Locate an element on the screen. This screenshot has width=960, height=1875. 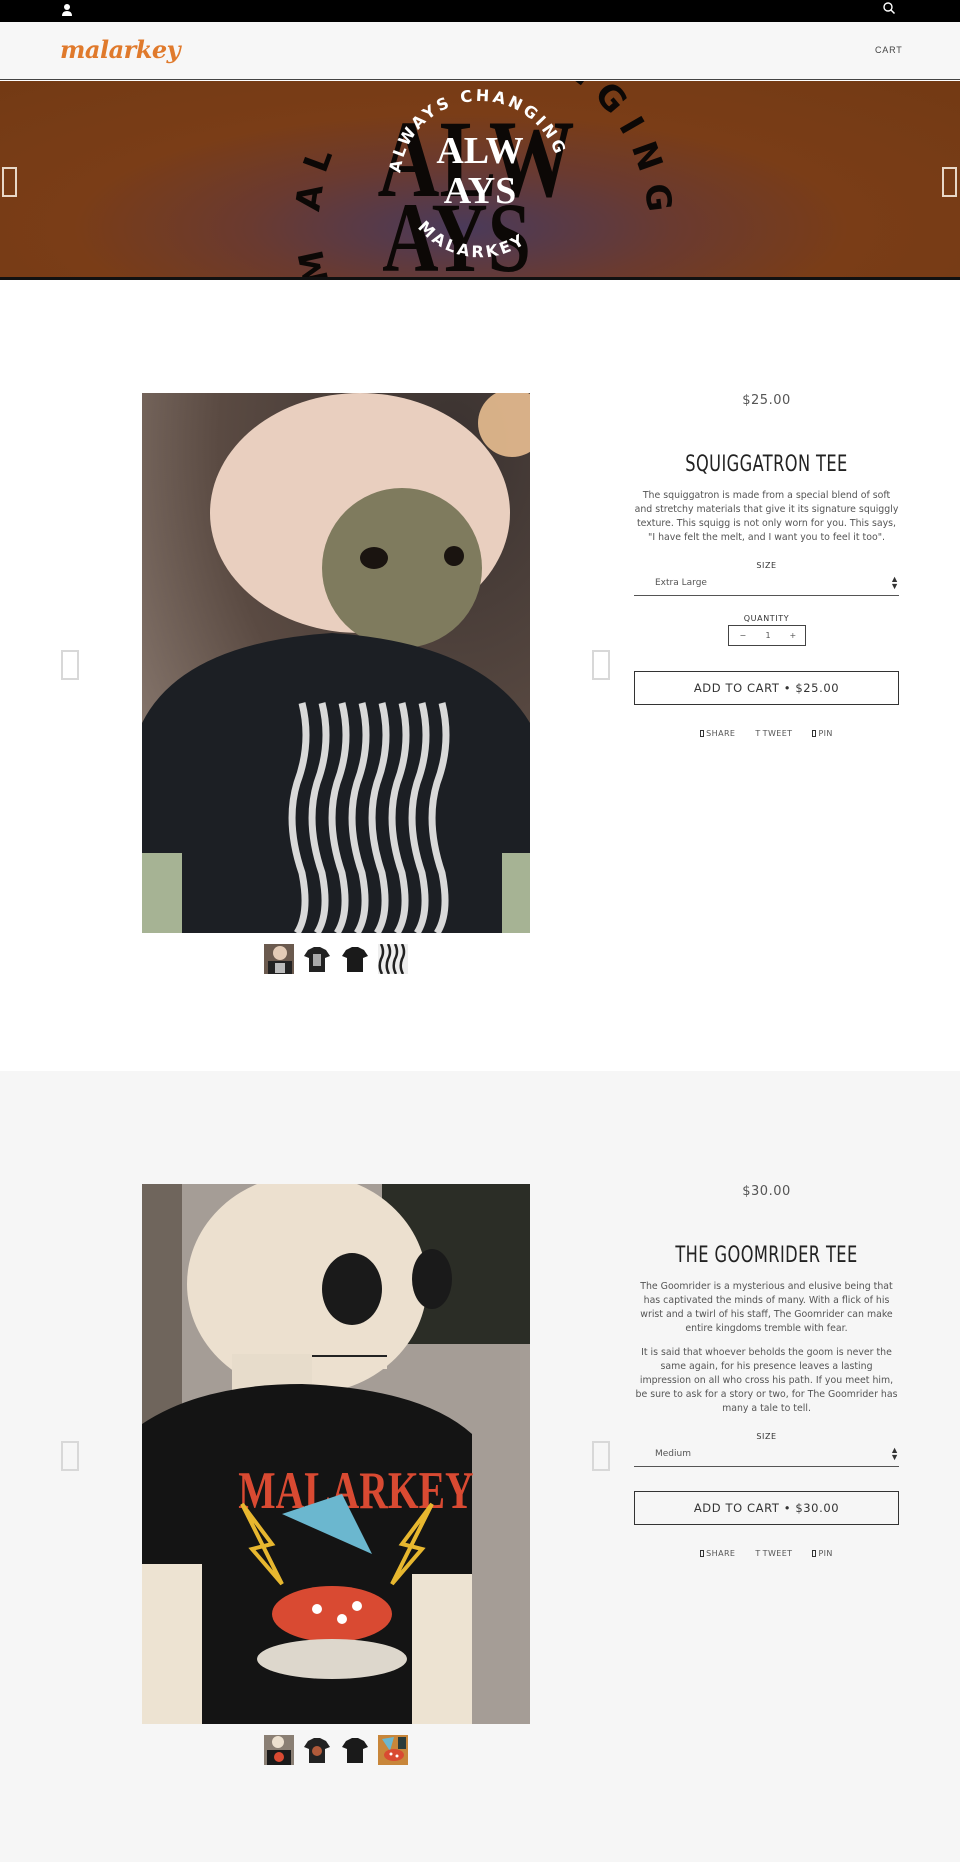
hero-center-word-1: ALW is located at coordinates (479, 151).